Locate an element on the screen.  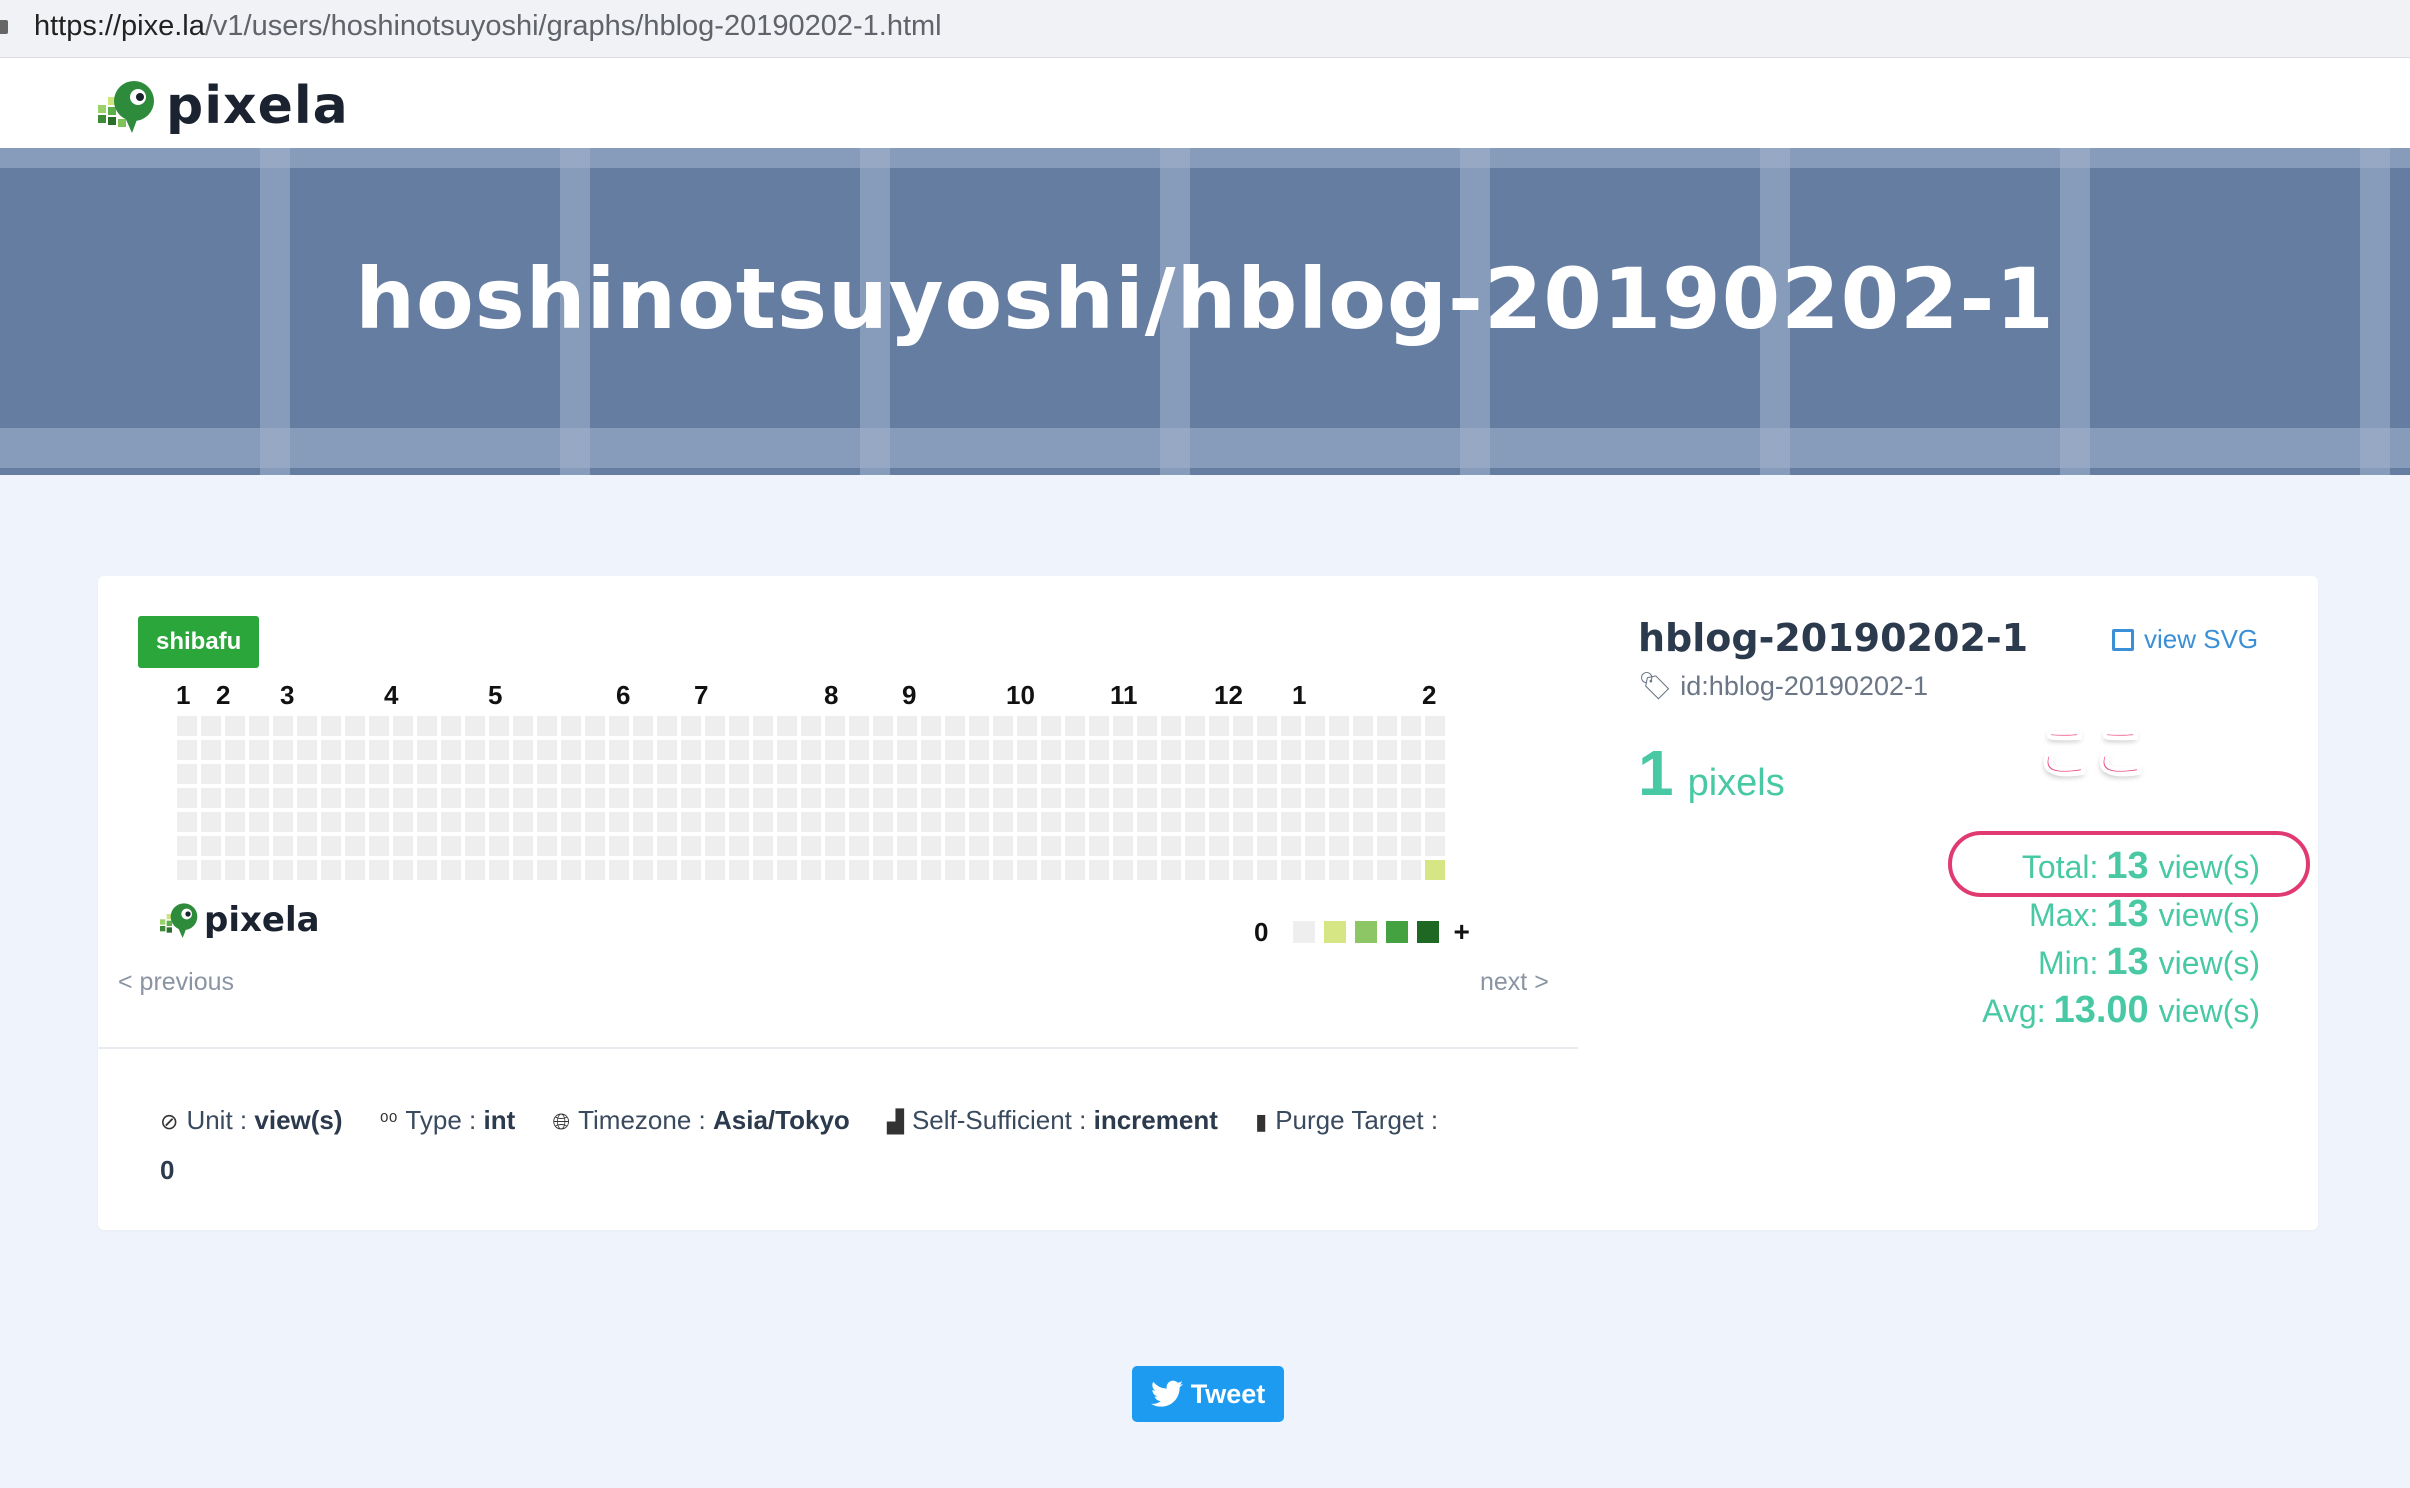
pixela-logo: pixela is located at coordinates (223, 106).